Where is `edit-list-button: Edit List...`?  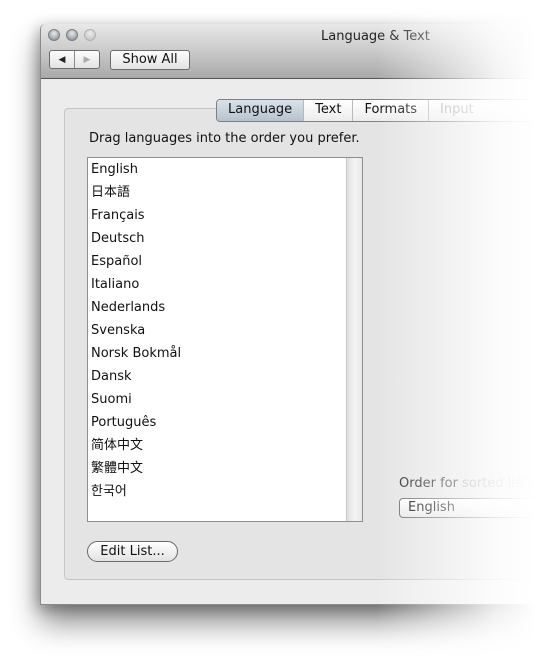 edit-list-button: Edit List... is located at coordinates (132, 551).